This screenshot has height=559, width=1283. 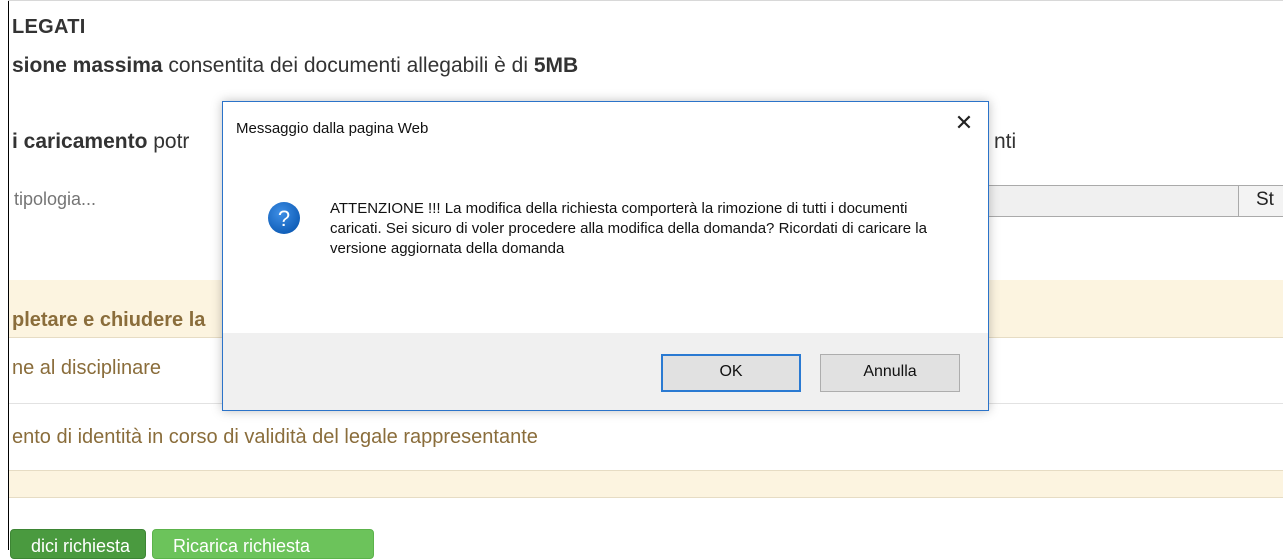 What do you see at coordinates (1260, 201) in the screenshot?
I see `browse-button: St` at bounding box center [1260, 201].